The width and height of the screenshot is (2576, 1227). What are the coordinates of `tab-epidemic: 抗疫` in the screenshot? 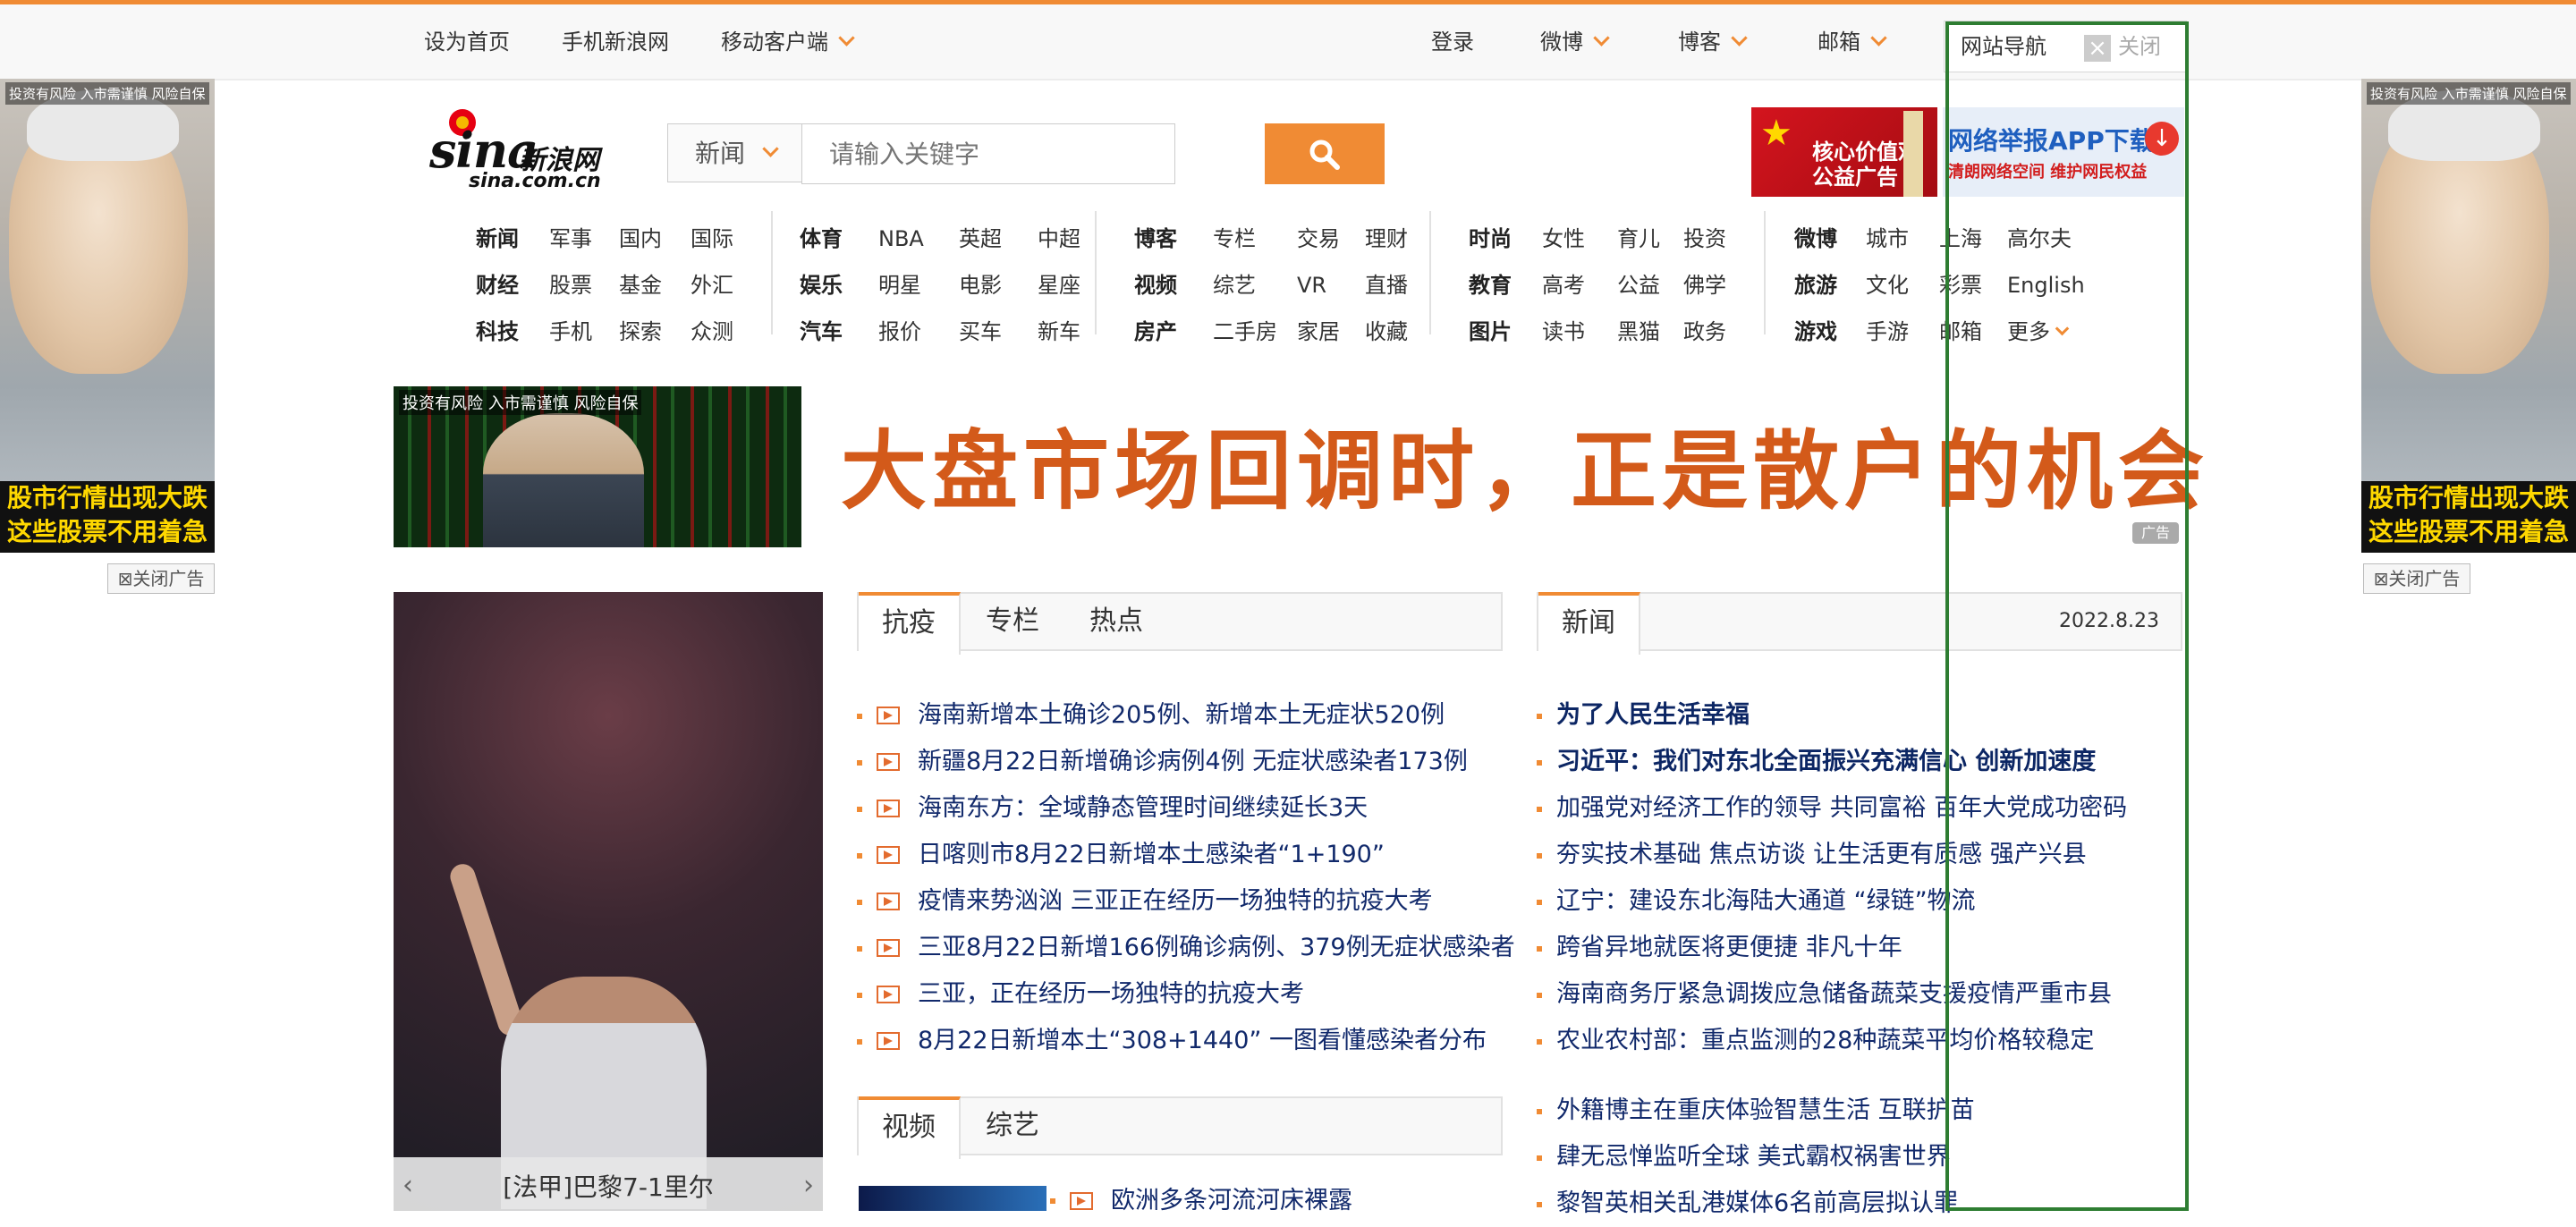 It's located at (910, 623).